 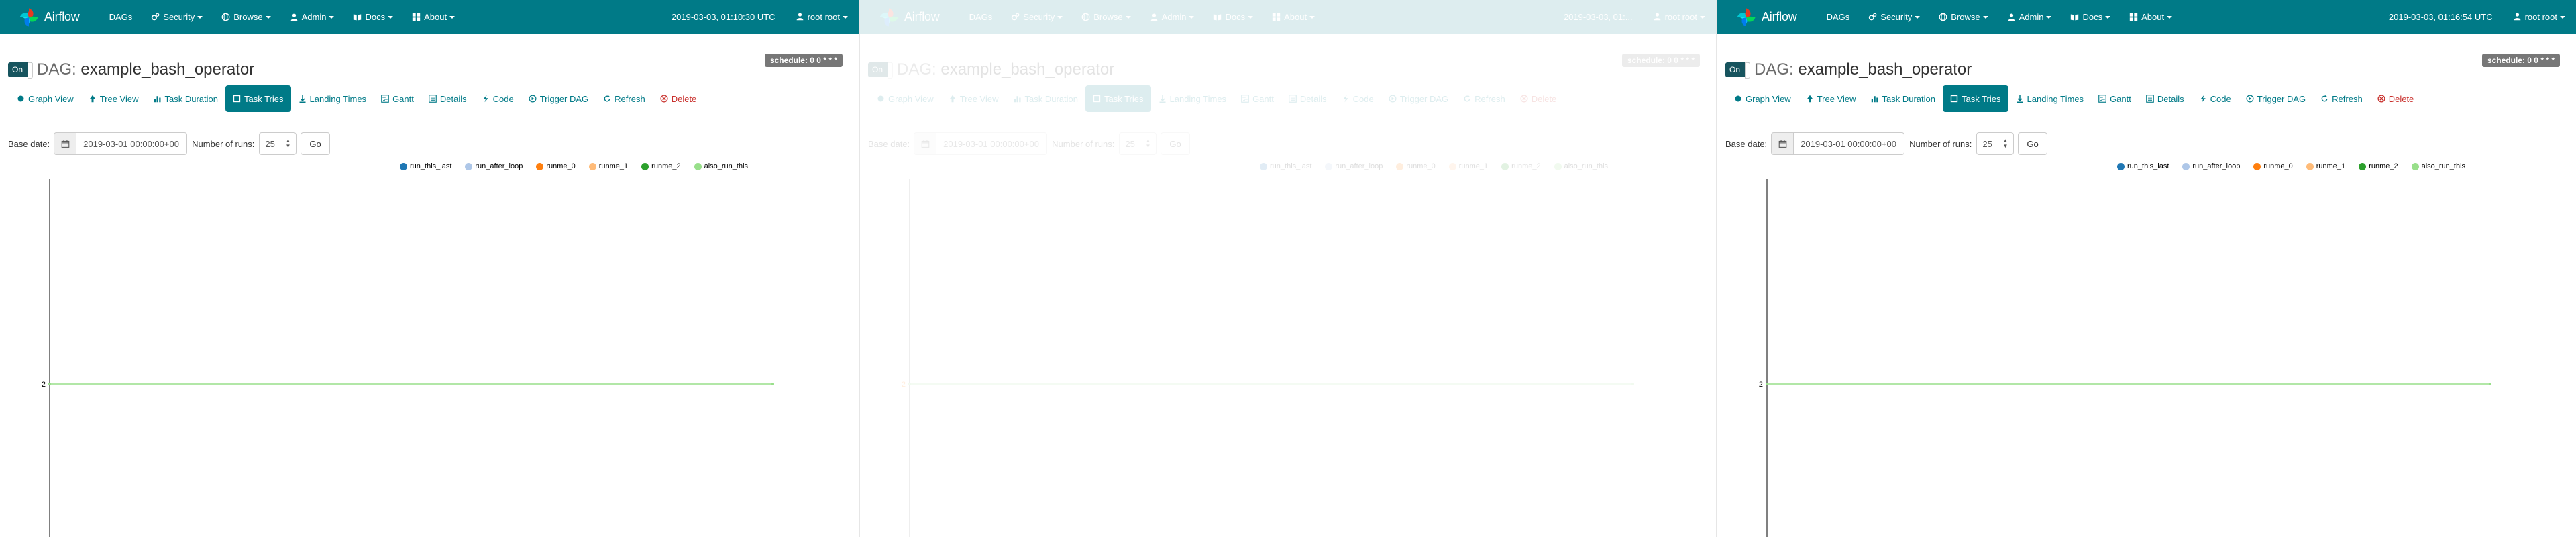 I want to click on user-name: root root, so click(x=1680, y=17).